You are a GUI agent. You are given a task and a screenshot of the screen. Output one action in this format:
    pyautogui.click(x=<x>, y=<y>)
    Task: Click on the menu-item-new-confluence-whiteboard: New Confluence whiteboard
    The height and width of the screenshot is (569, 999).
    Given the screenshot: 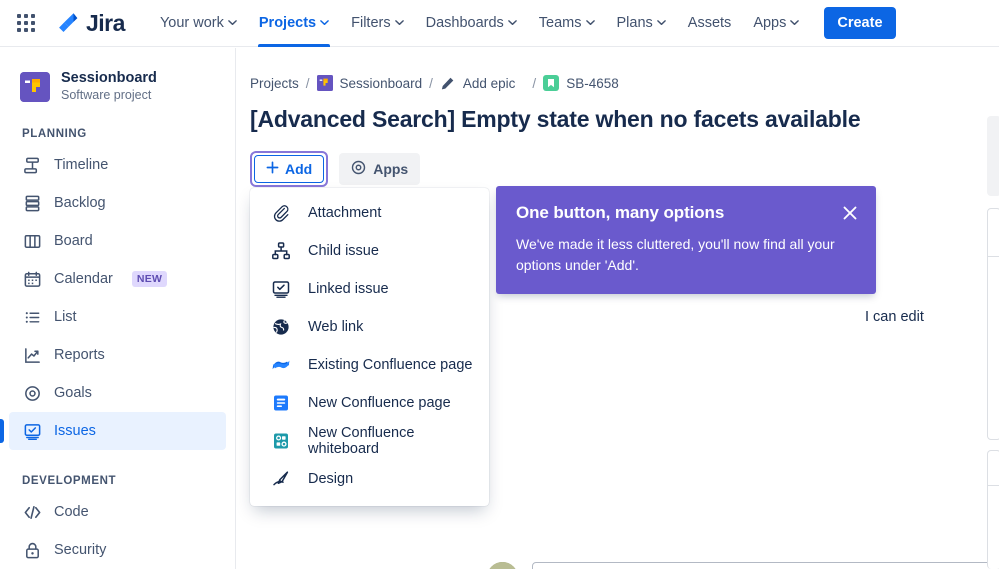 What is the action you would take?
    pyautogui.click(x=369, y=441)
    